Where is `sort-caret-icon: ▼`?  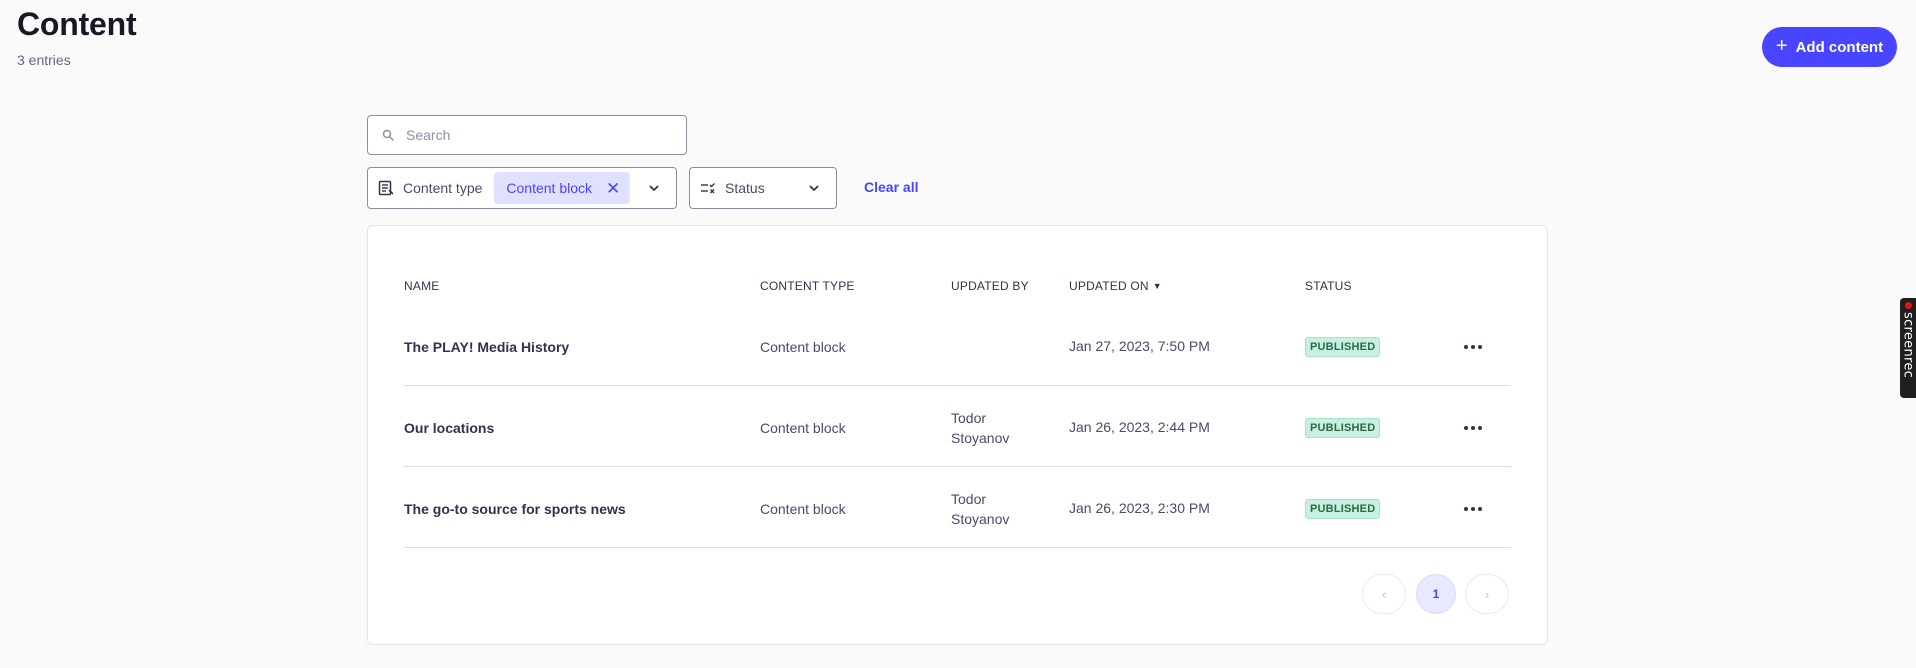 sort-caret-icon: ▼ is located at coordinates (1157, 286).